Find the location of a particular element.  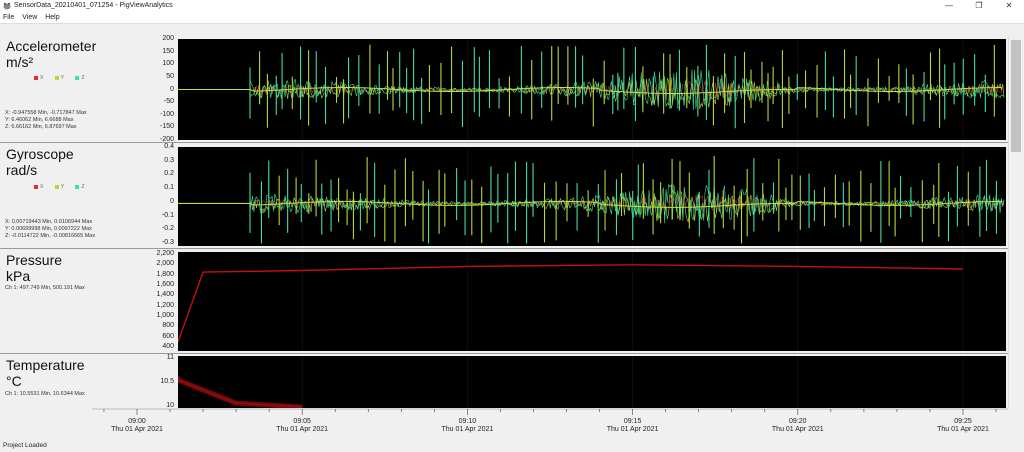

legend-swatch-z is located at coordinates (77, 186).